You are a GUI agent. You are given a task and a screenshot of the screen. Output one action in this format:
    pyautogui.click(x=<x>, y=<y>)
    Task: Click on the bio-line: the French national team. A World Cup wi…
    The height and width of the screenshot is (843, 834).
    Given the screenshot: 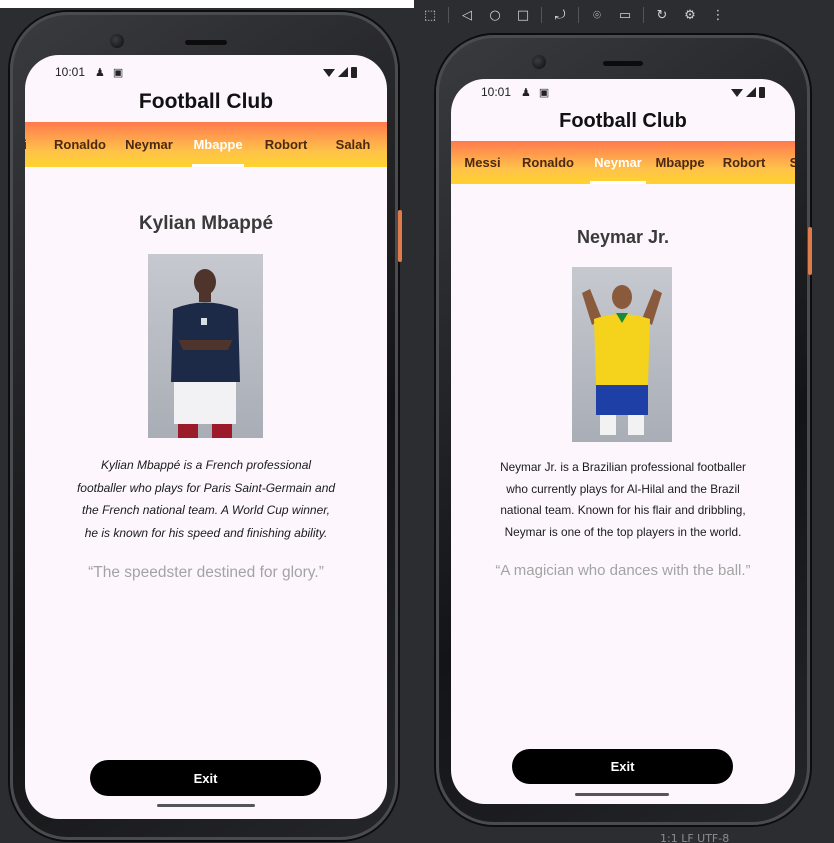 What is the action you would take?
    pyautogui.click(x=206, y=510)
    